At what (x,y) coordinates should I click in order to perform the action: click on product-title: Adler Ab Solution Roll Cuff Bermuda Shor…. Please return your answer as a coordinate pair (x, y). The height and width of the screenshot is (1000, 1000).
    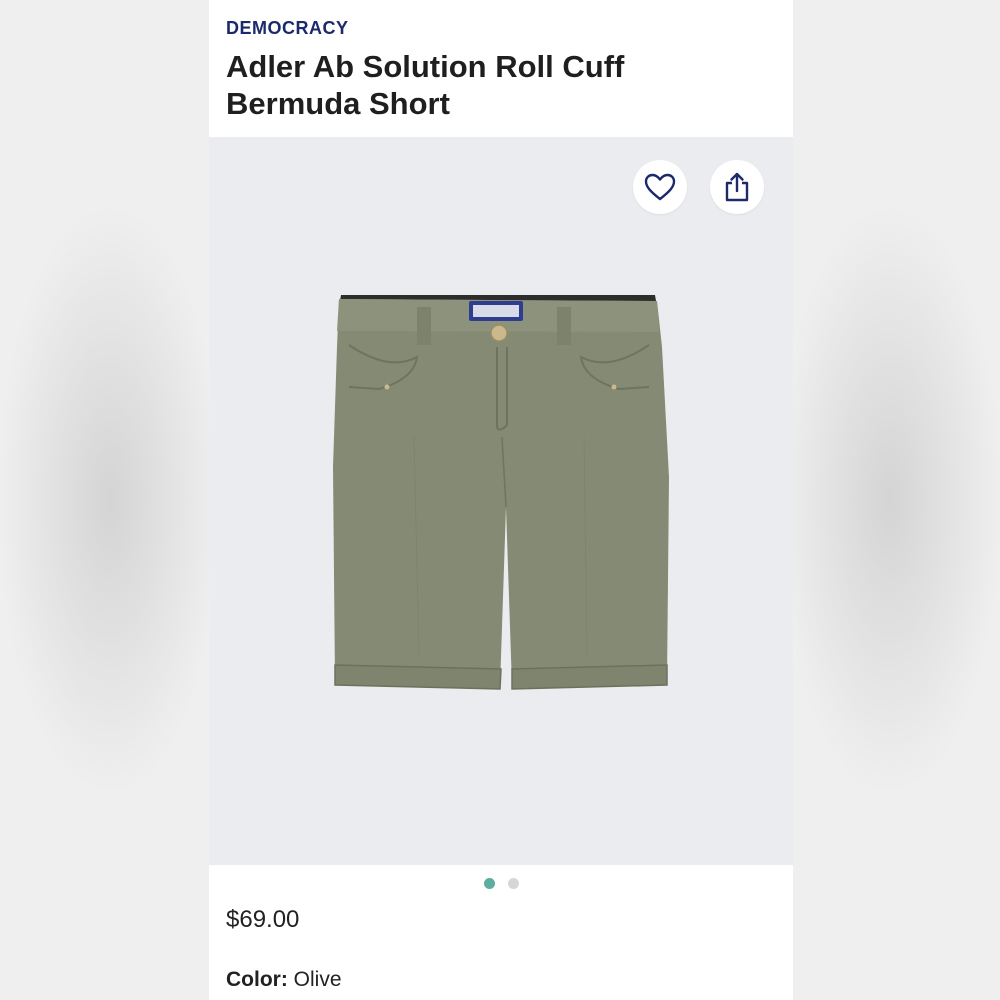
    Looking at the image, I should click on (425, 85).